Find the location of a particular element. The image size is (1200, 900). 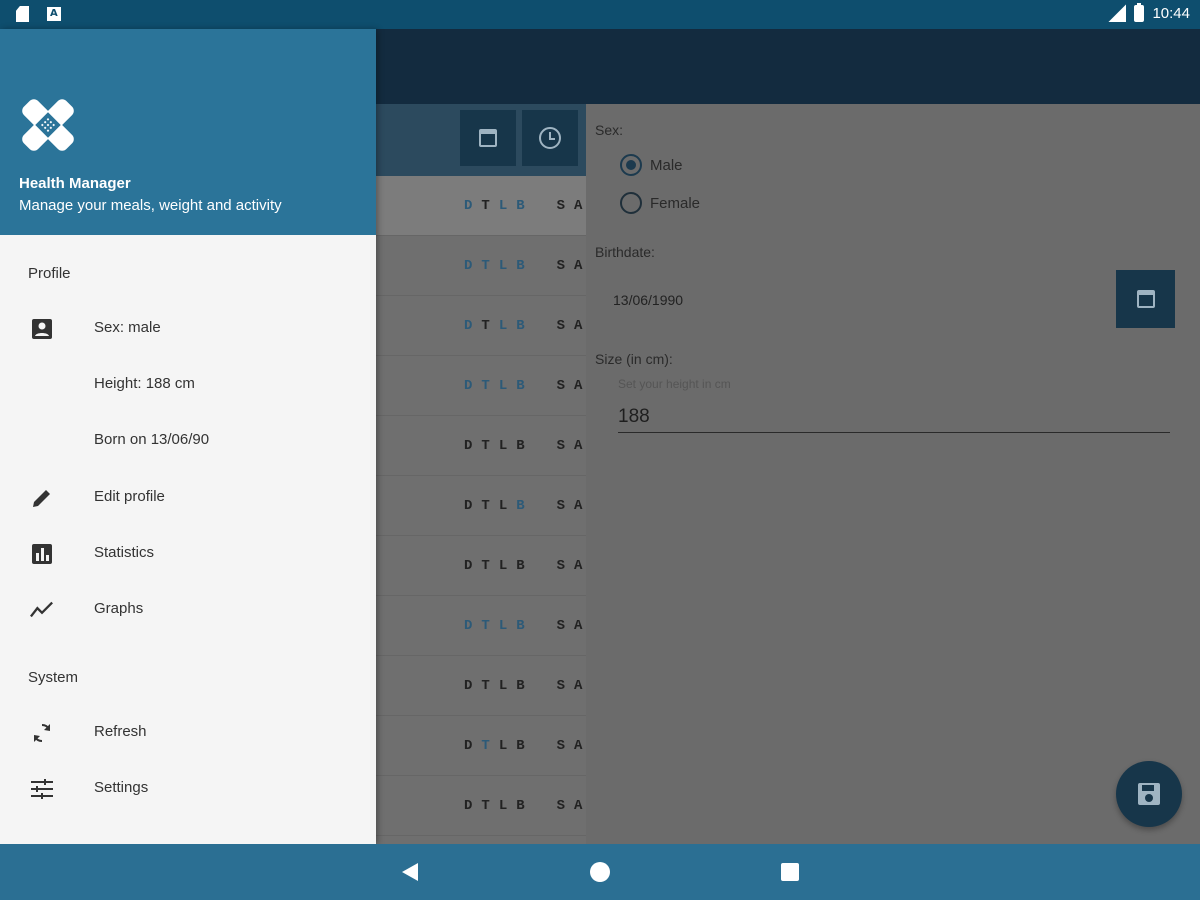

drawer-item-label: Statistics is located at coordinates (124, 552).